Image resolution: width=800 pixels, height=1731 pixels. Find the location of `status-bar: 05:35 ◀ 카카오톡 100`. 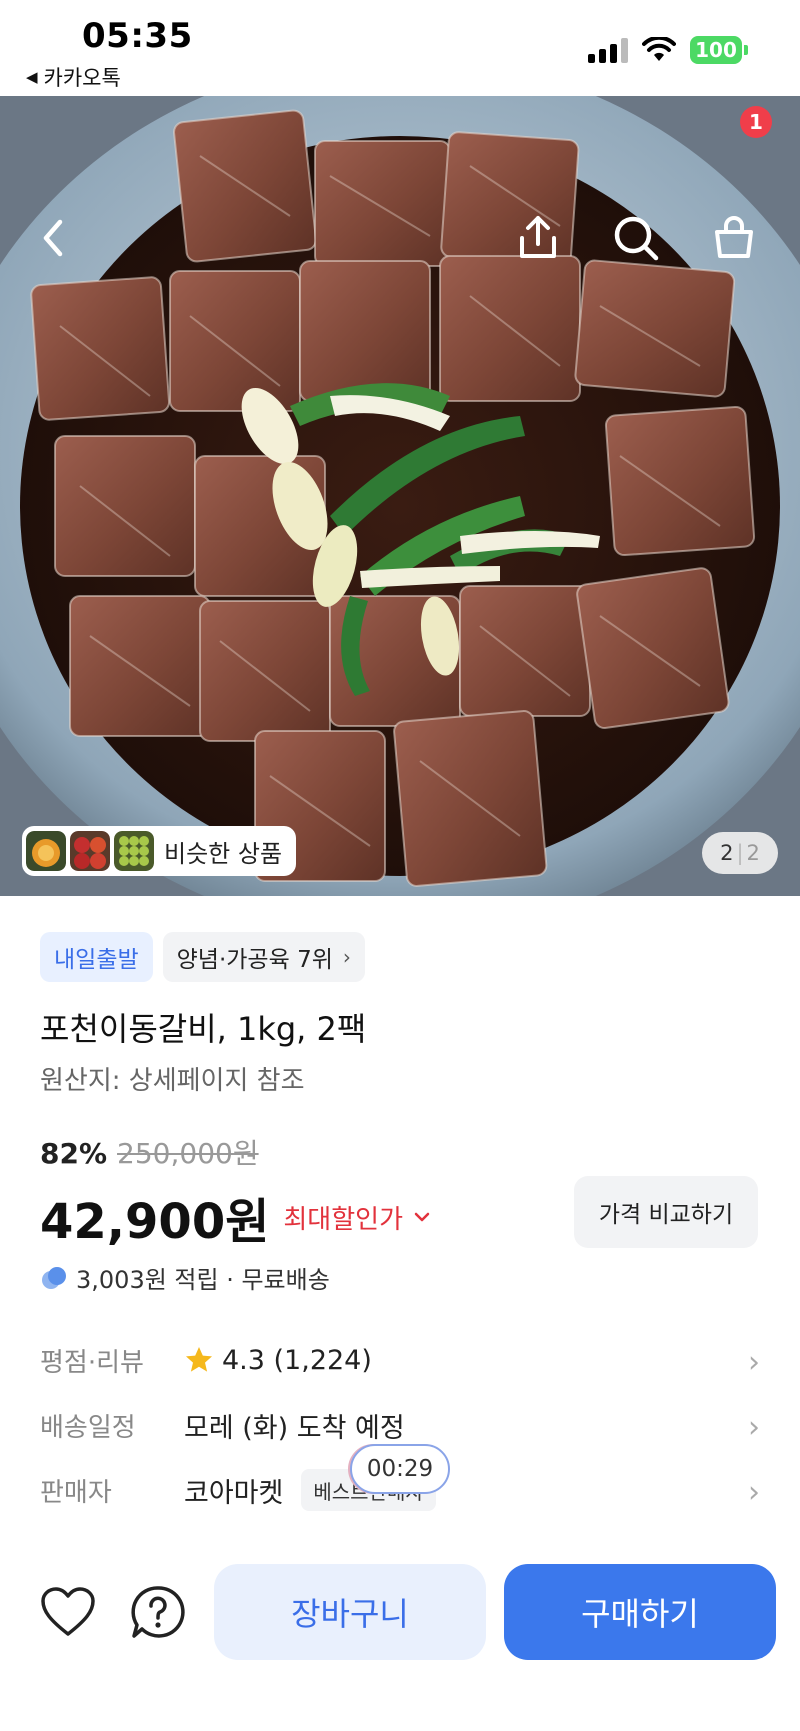

status-bar: 05:35 ◀ 카카오톡 100 is located at coordinates (400, 48).